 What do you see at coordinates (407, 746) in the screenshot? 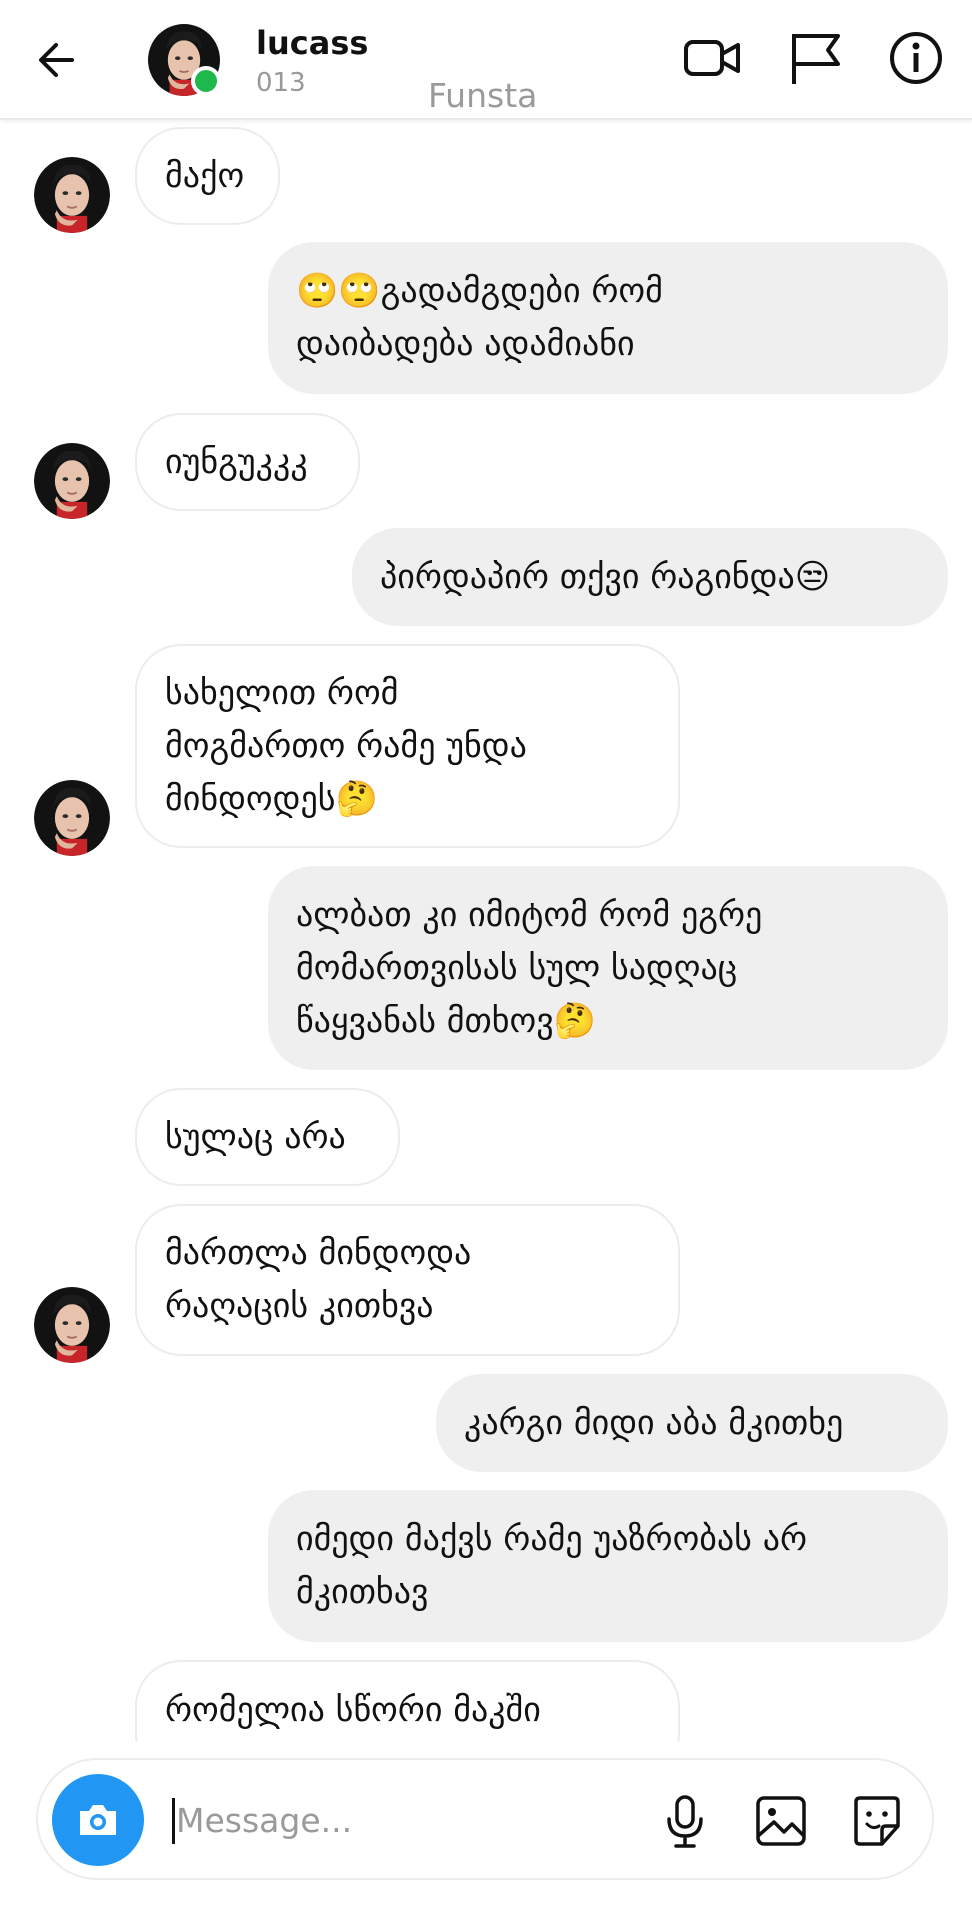
I see `incoming-message: სახელით რომ მოგმართო რამე უნდა მინდოდეს🤔` at bounding box center [407, 746].